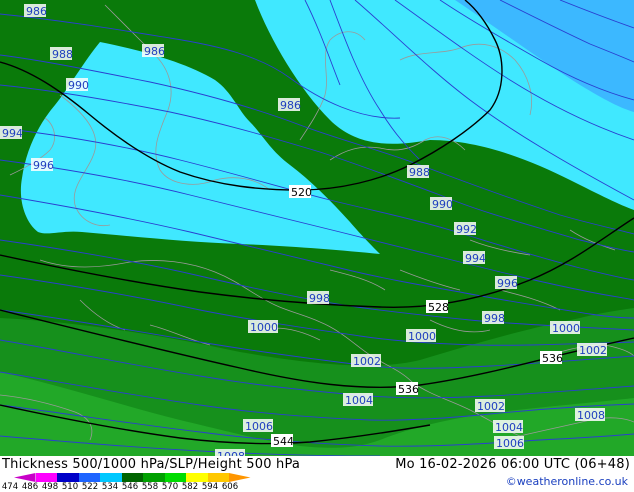 The image size is (634, 492). What do you see at coordinates (50, 487) in the screenshot?
I see `legend-tick-label: 498` at bounding box center [50, 487].